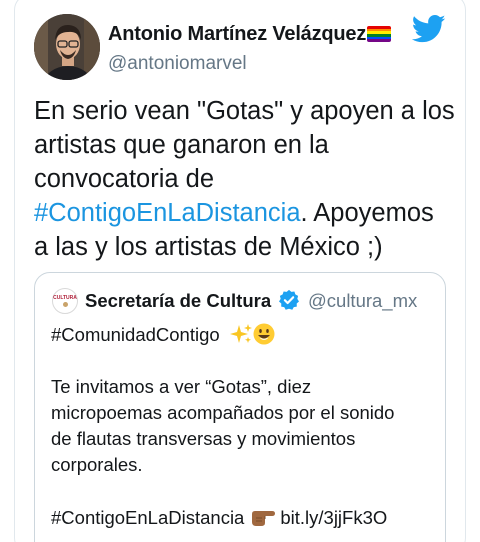 This screenshot has height=542, width=480. I want to click on twitter-bird-icon, so click(428, 29).